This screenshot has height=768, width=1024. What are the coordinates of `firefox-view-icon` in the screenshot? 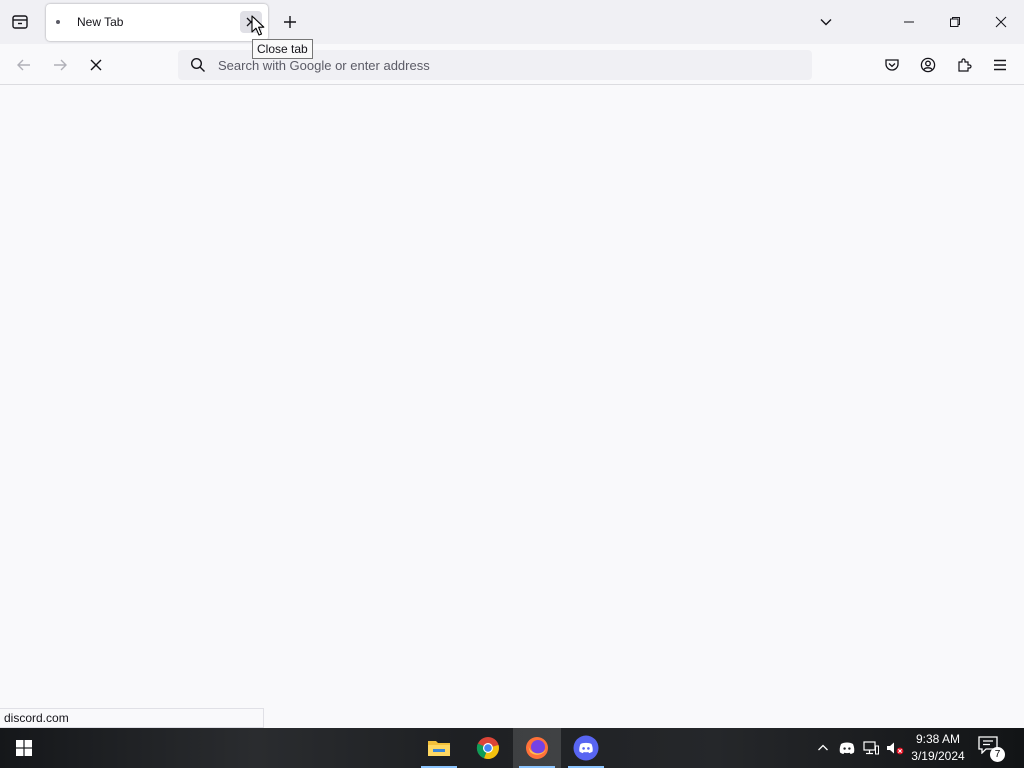 It's located at (20, 22).